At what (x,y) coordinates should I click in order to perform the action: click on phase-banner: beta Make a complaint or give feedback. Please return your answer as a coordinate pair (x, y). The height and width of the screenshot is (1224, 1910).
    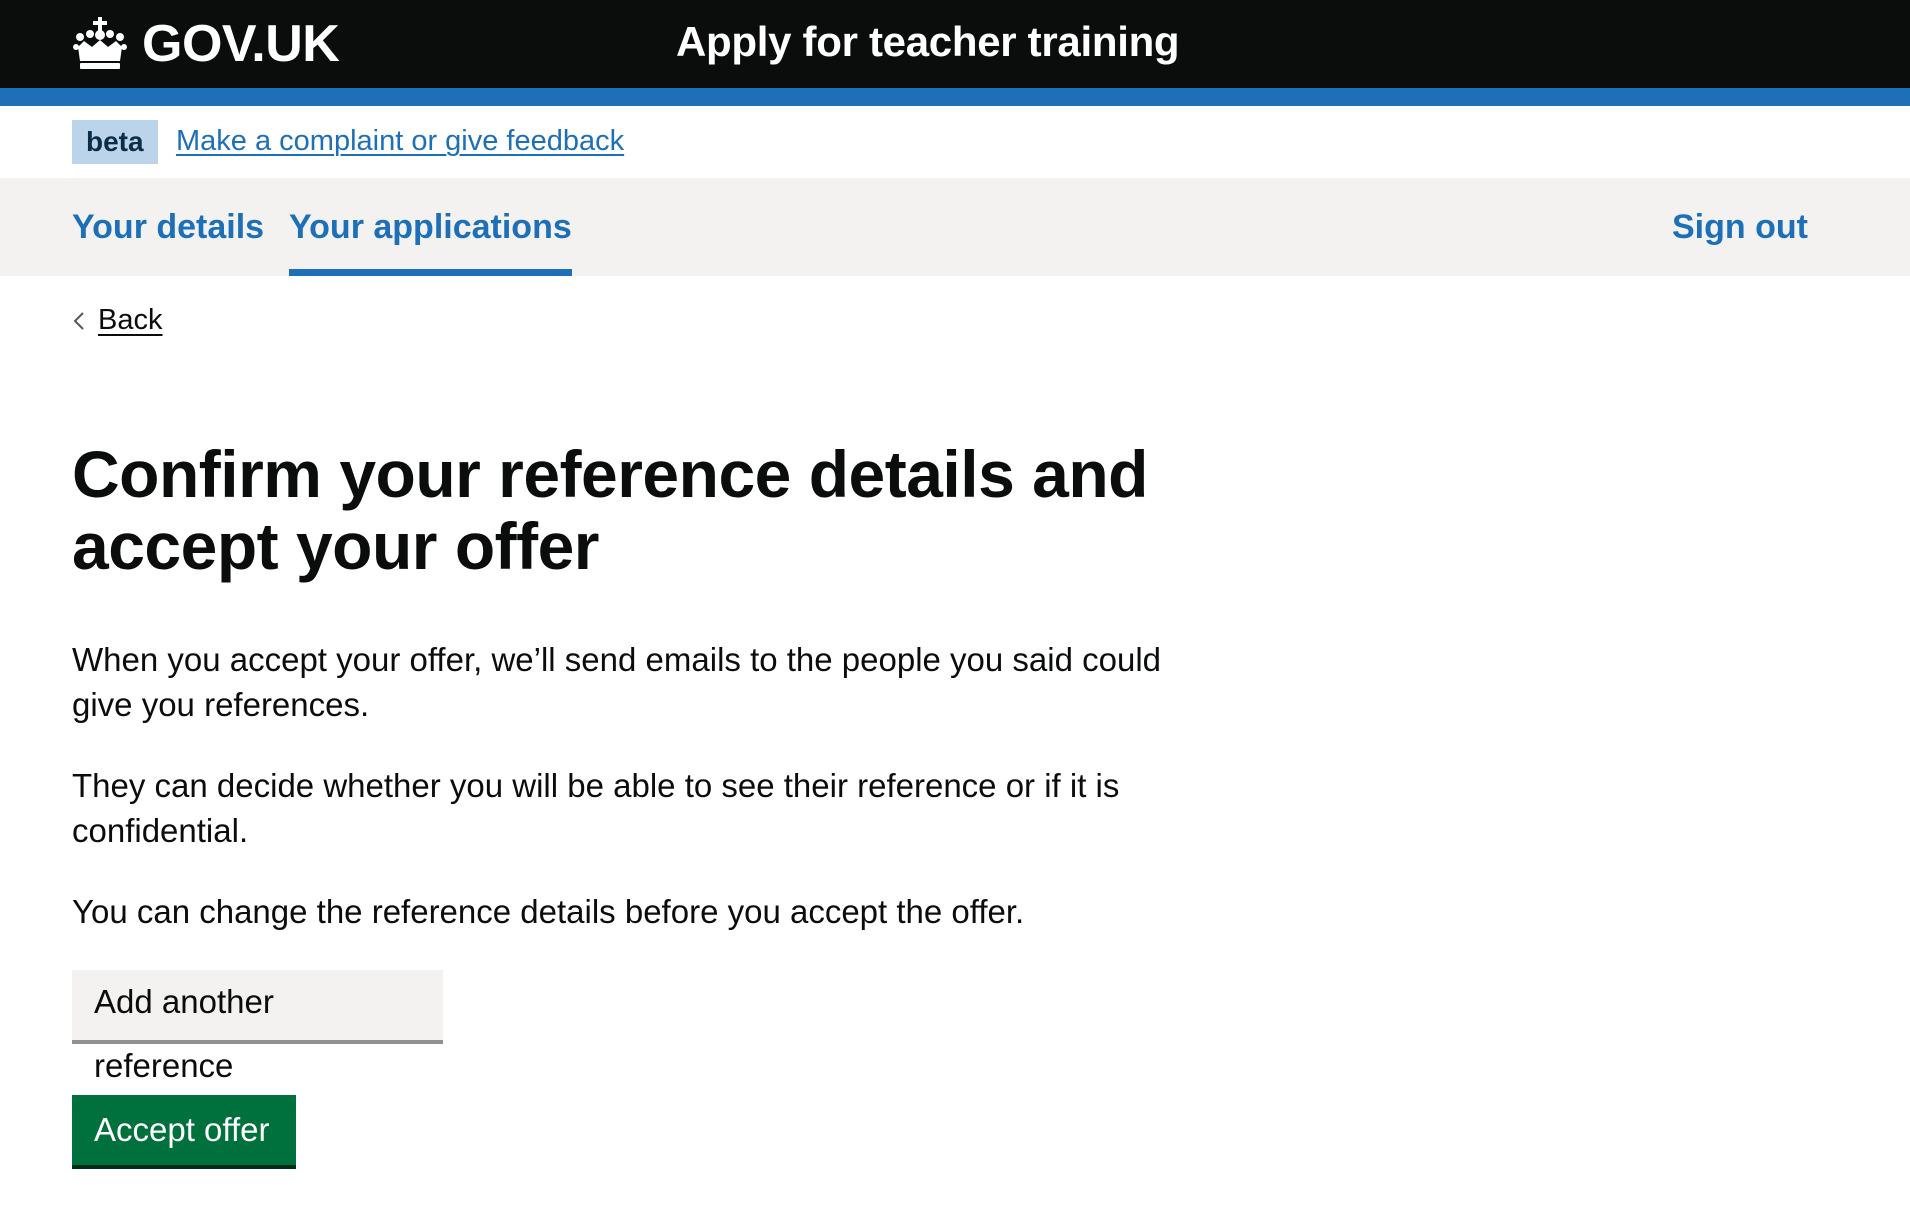
    Looking at the image, I should click on (955, 142).